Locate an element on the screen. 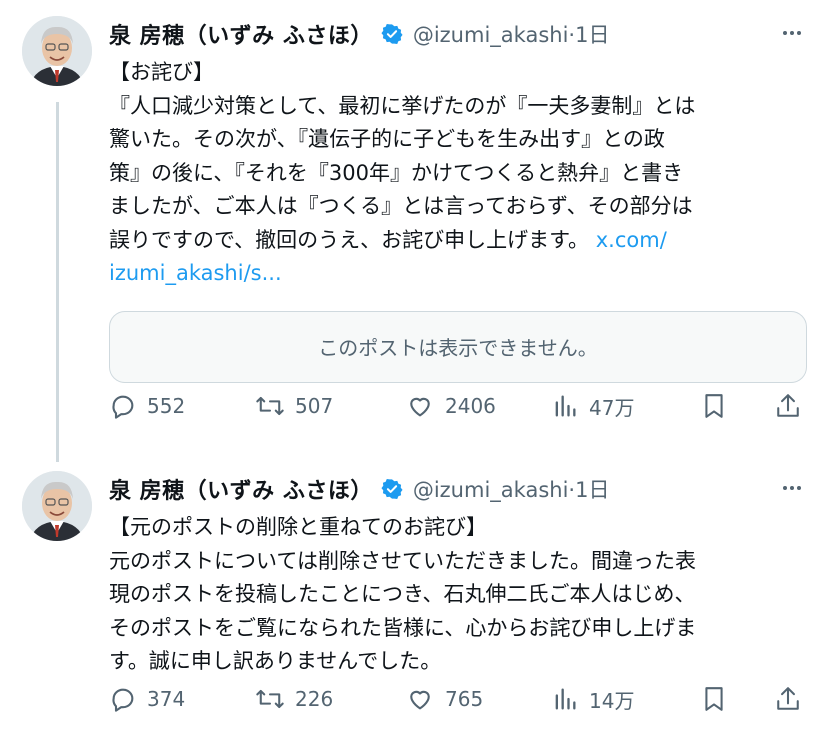  views-button: 47万 is located at coordinates (592, 406).